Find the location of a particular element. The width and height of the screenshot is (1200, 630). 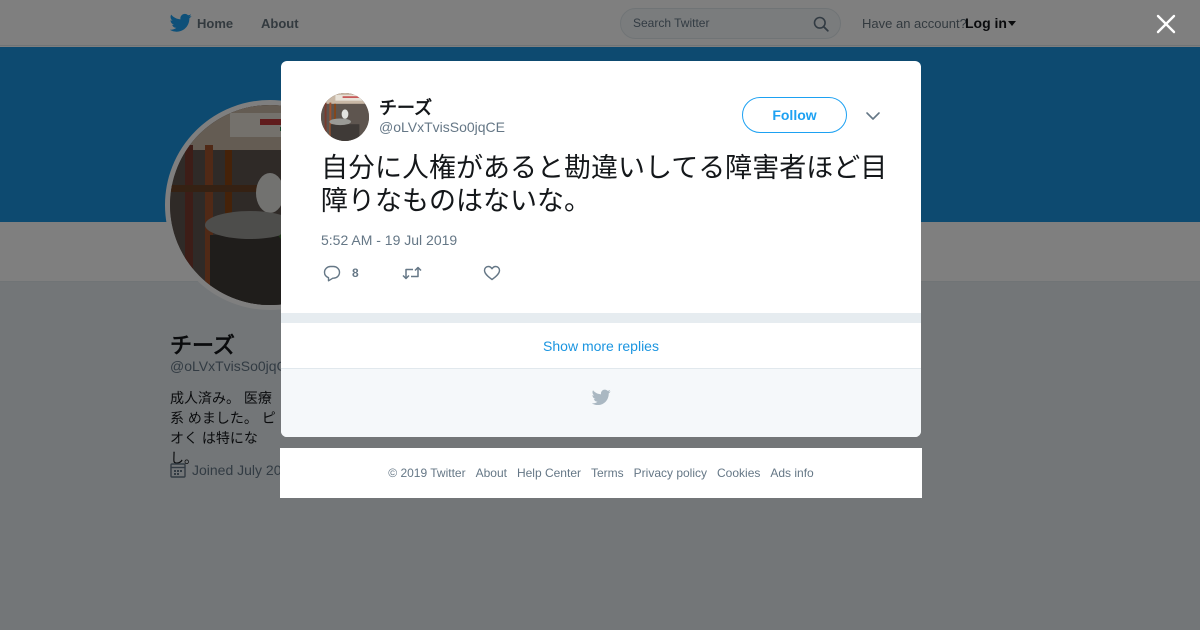

modal-footer is located at coordinates (601, 402).